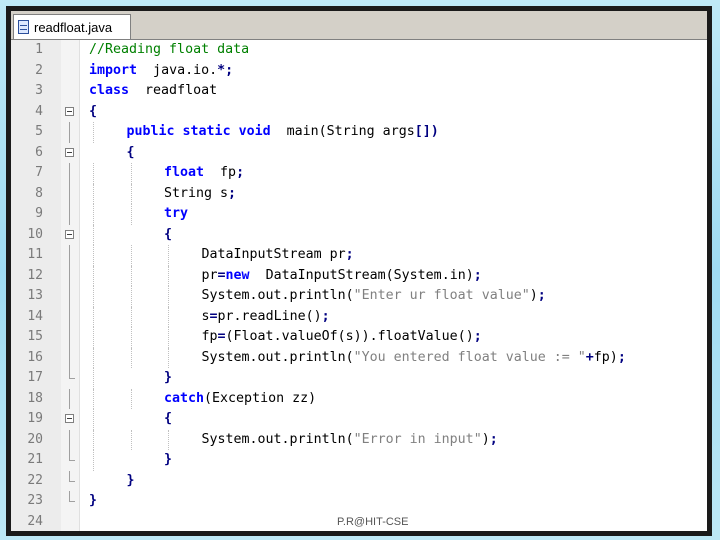 Image resolution: width=720 pixels, height=540 pixels. Describe the element at coordinates (35, 398) in the screenshot. I see `line-number: 18` at that location.